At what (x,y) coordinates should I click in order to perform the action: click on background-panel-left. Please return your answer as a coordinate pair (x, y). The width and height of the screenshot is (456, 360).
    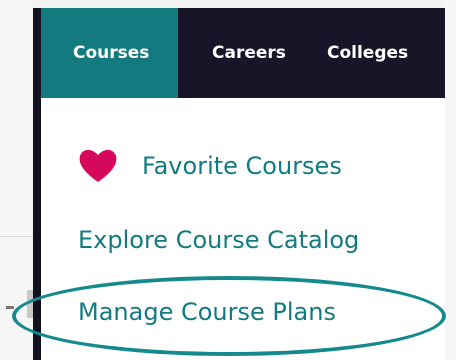
    Looking at the image, I should click on (16, 180).